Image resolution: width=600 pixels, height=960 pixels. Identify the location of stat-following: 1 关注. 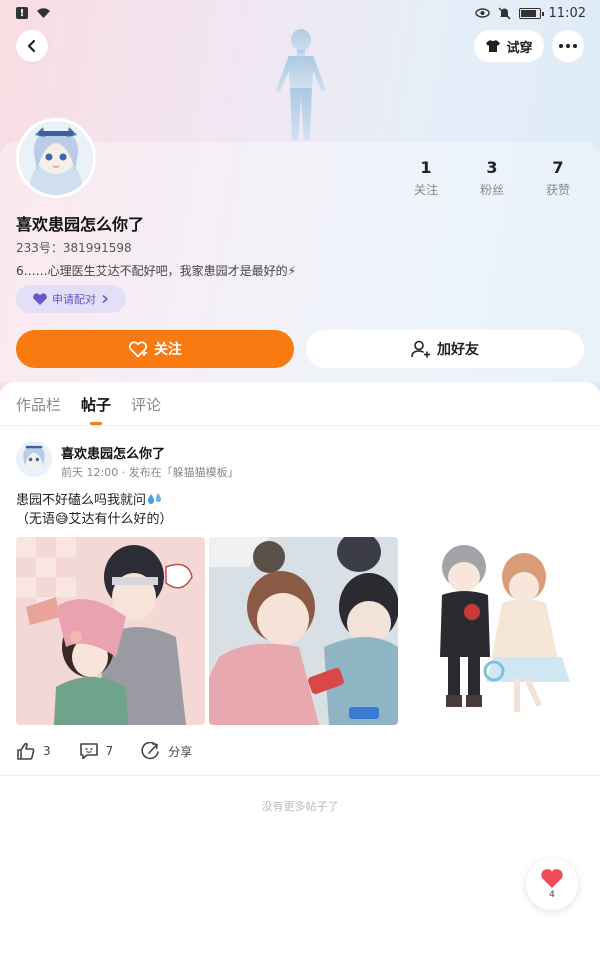
(426, 178).